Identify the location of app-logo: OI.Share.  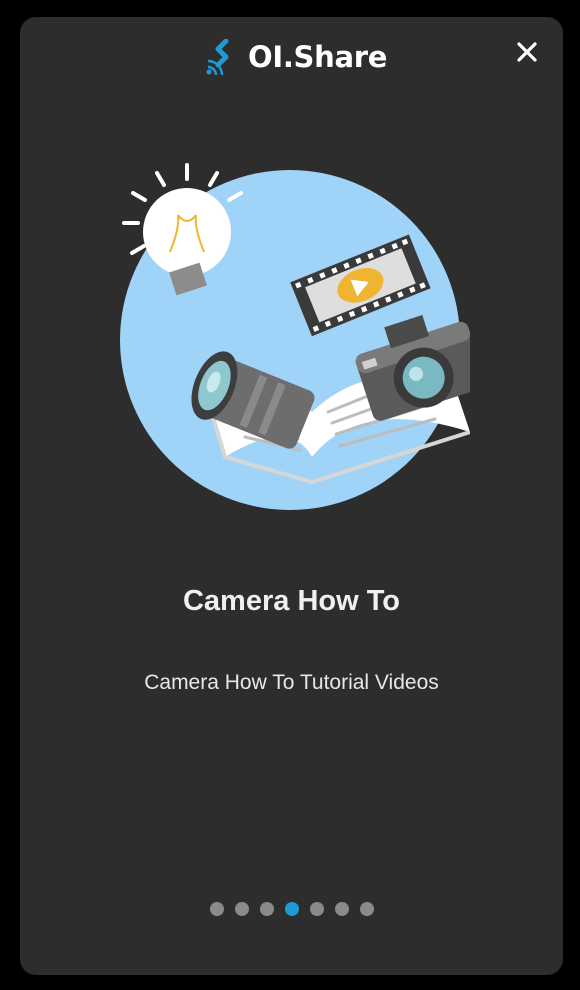
(296, 57).